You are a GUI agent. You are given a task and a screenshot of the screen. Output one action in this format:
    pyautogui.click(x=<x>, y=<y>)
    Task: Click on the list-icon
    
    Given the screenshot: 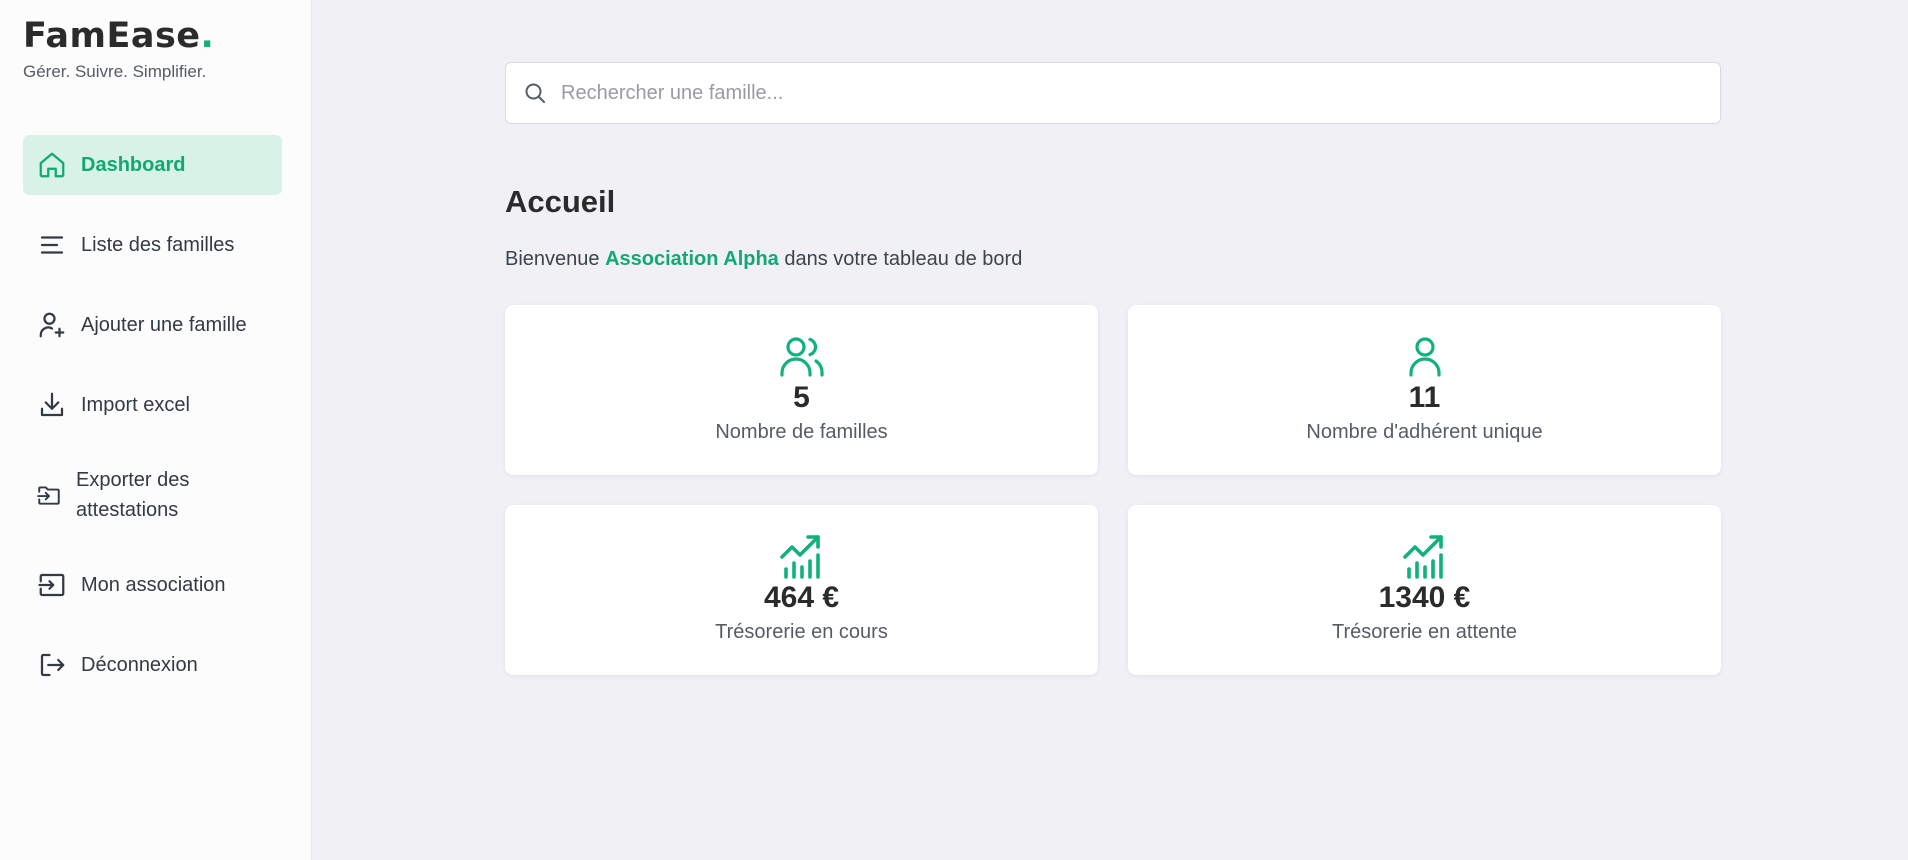 What is the action you would take?
    pyautogui.click(x=52, y=245)
    